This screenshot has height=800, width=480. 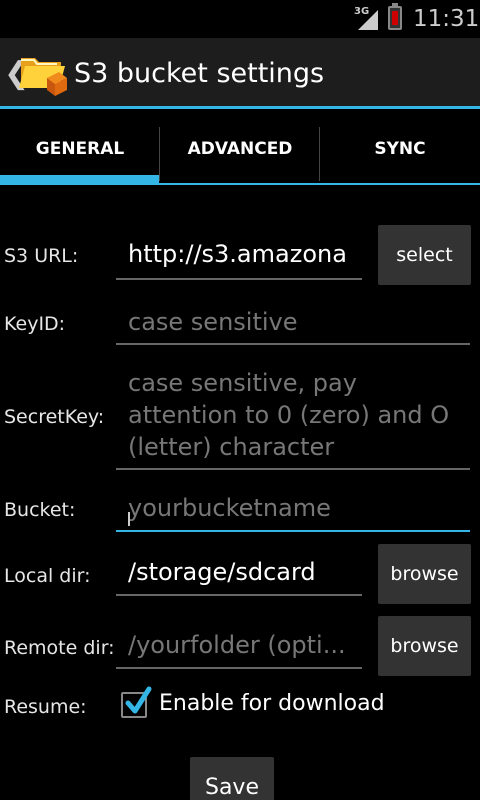 What do you see at coordinates (222, 572) in the screenshot?
I see `local-dir-value: /storage/sdcard` at bounding box center [222, 572].